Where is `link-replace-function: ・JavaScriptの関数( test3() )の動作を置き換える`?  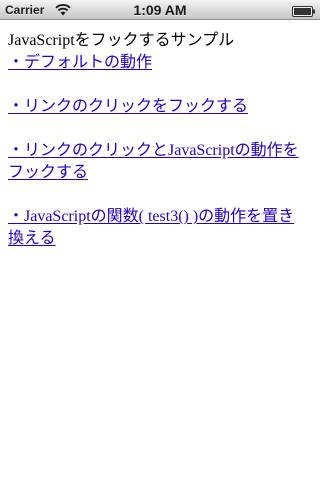
link-replace-function: ・JavaScriptの関数( test3() )の動作を置き換える is located at coordinates (158, 228).